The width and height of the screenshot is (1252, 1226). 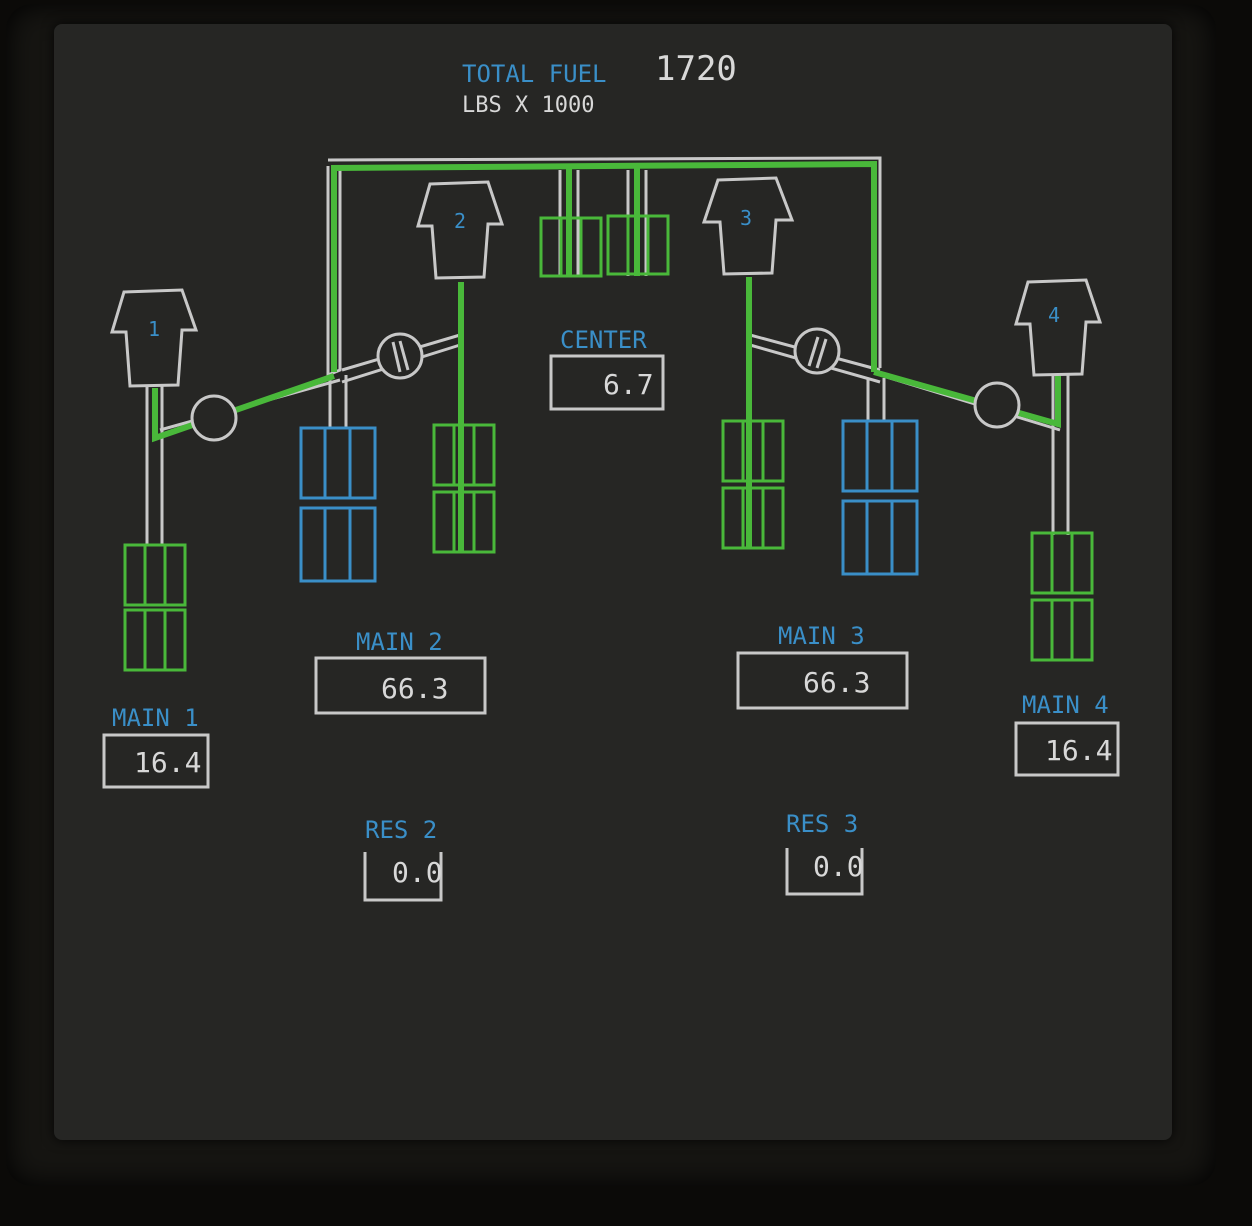 I want to click on main2-pump-aft, so click(x=338, y=544).